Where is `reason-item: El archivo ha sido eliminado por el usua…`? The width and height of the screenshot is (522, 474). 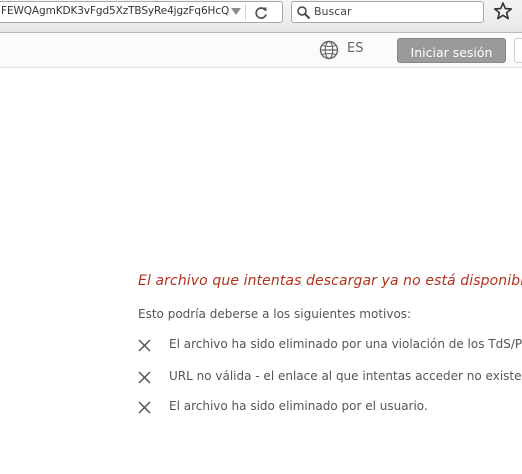 reason-item: El archivo ha sido eliminado por el usua… is located at coordinates (330, 408).